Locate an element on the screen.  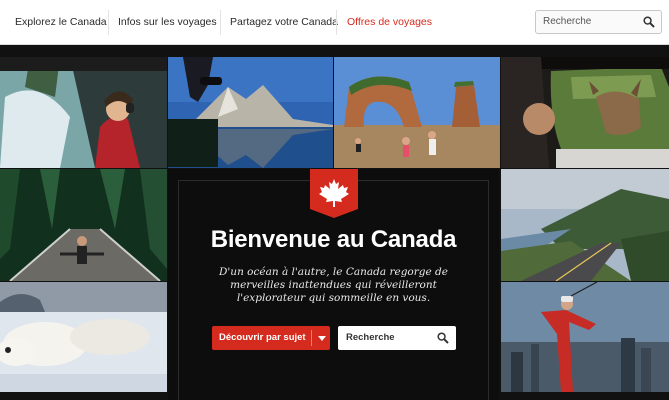
photo-suspension-bridge is located at coordinates (83, 225).